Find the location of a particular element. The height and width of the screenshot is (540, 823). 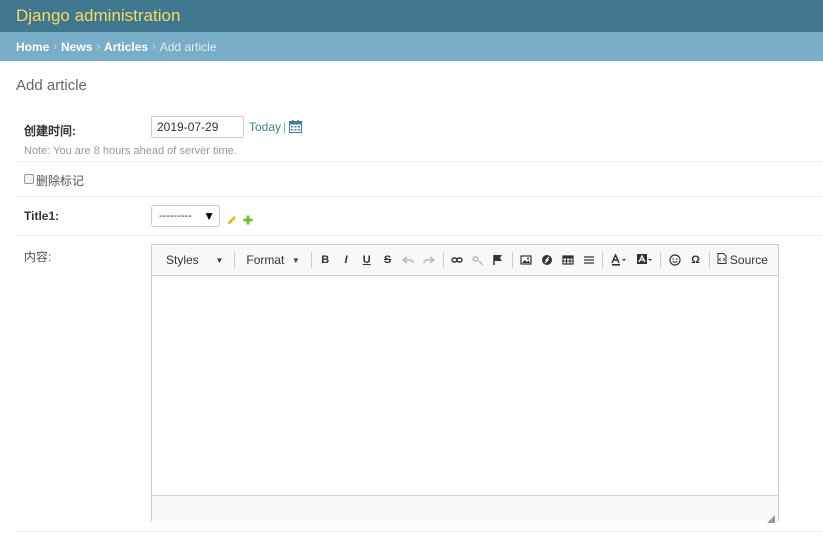

source-label: Source is located at coordinates (748, 260).